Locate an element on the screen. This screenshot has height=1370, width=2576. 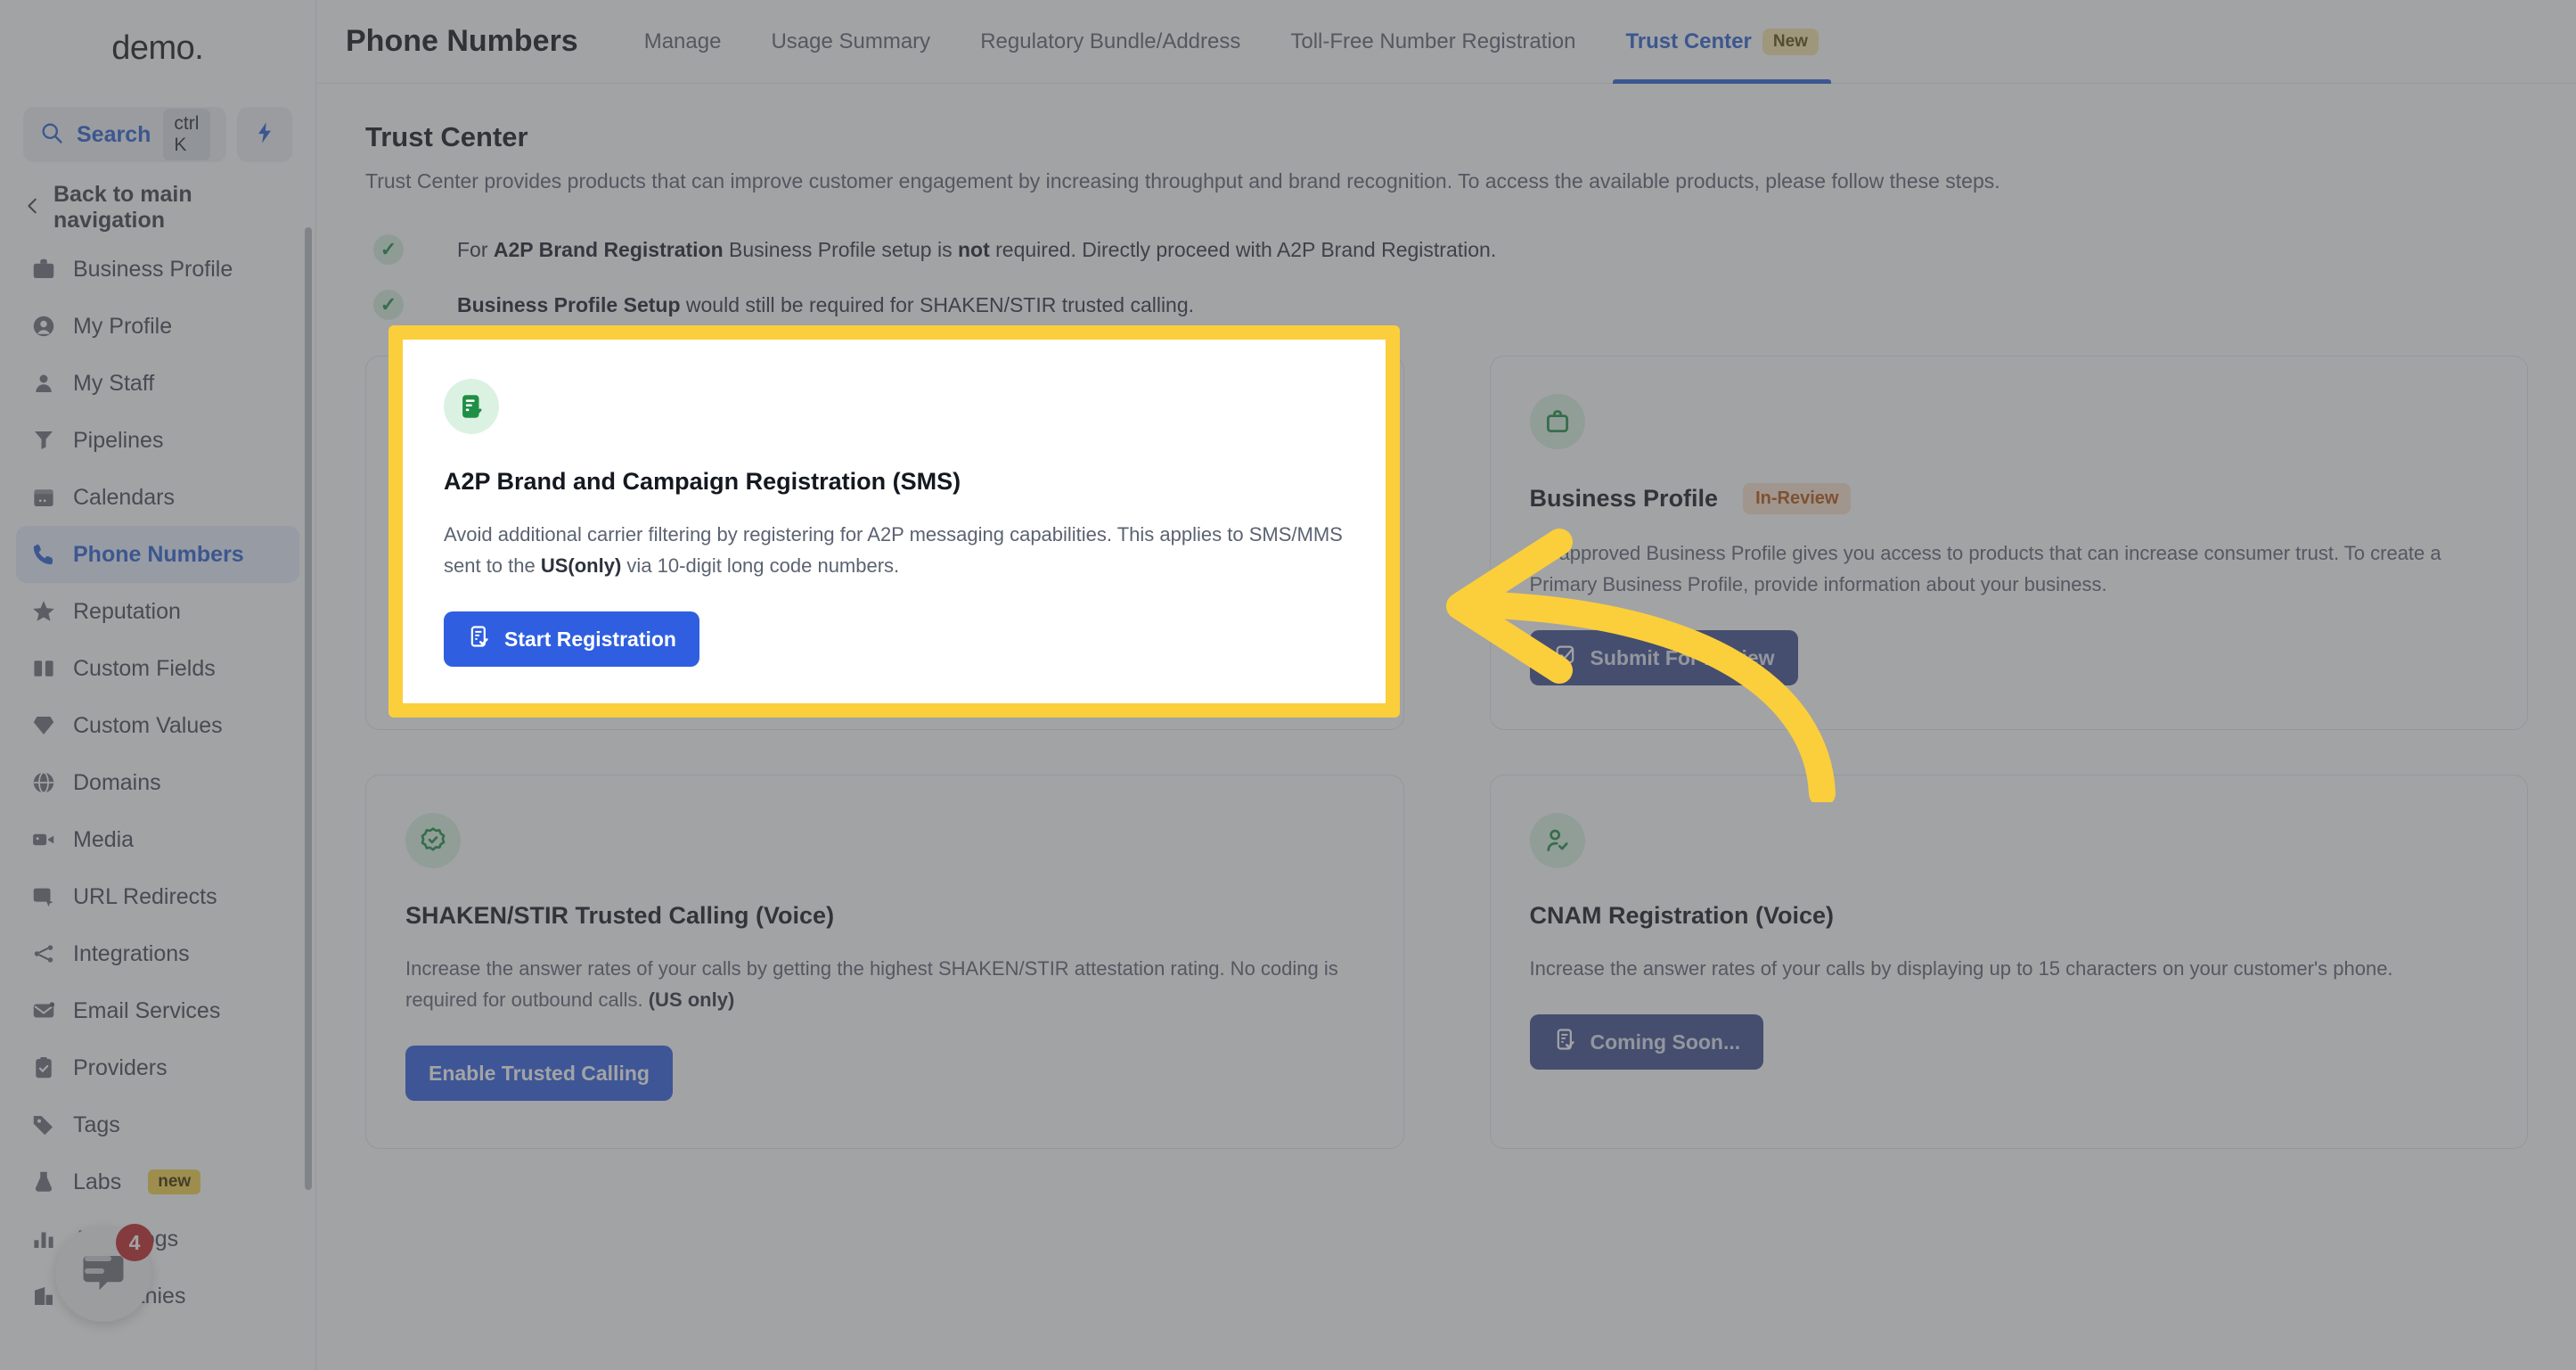
sidebar-item-labs: Labs new is located at coordinates (157, 1181).